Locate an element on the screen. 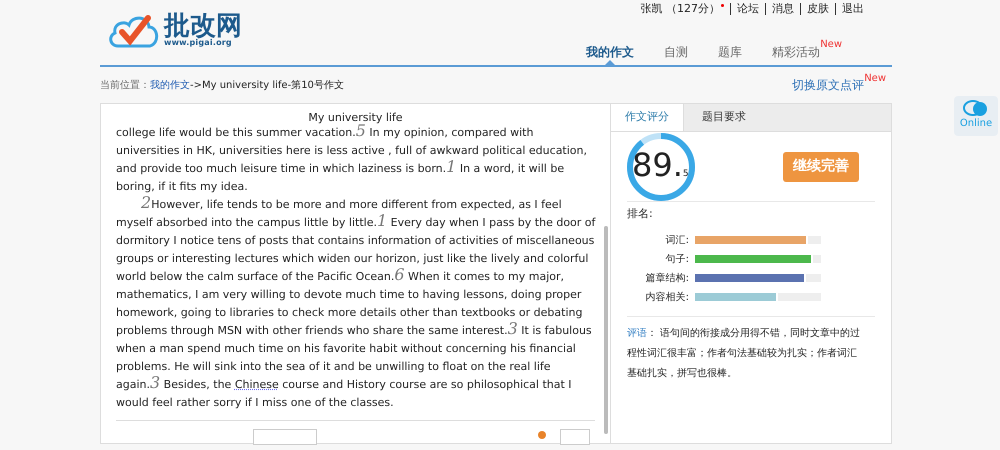  comment-text: 评语： 语句间的衔接成分用得不错，同时文章中的过程性词汇很丰富；作者句法基础较为扎实；作者词汇基础扎实，拼写也很棒。 is located at coordinates (744, 353).